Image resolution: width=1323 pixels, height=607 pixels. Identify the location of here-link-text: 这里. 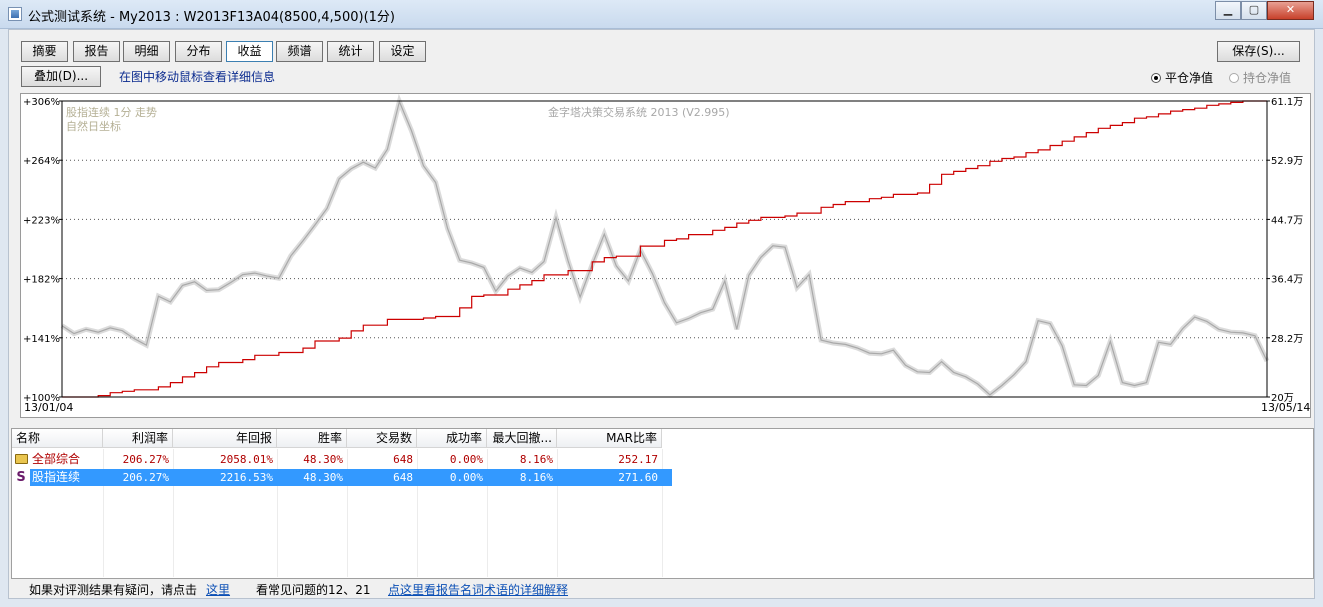
(218, 590).